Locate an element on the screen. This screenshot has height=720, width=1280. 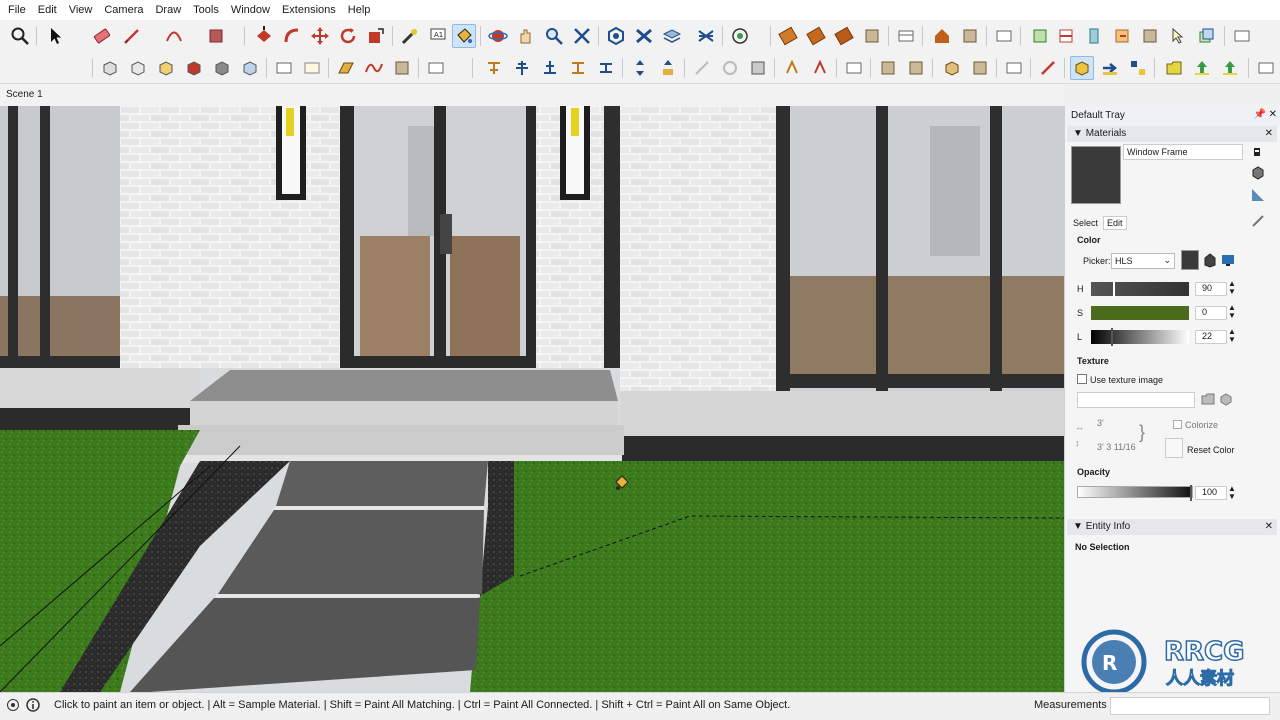
opacity-value-field: 100 is located at coordinates (1211, 493).